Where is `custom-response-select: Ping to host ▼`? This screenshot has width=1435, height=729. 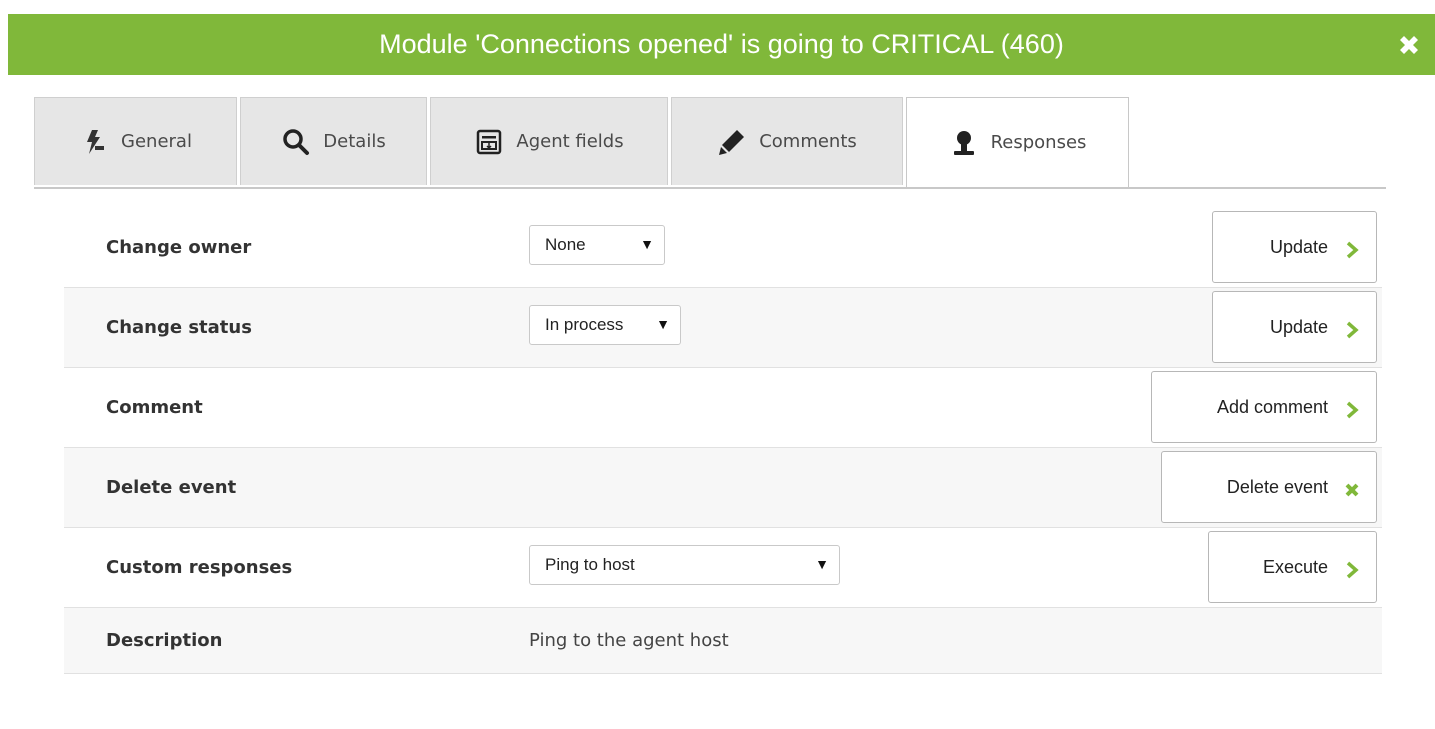 custom-response-select: Ping to host ▼ is located at coordinates (684, 565).